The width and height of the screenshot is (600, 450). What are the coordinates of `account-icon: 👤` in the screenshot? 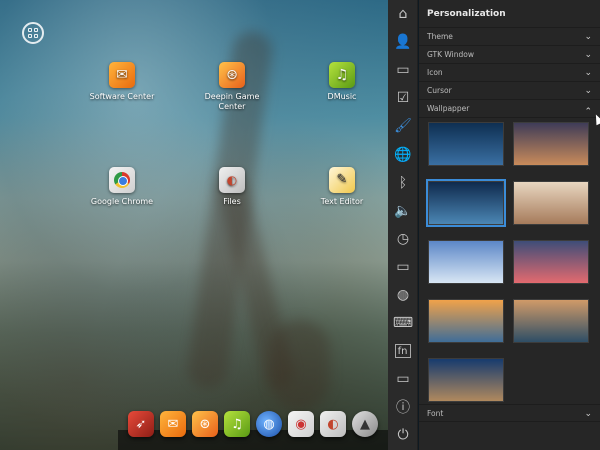 It's located at (403, 42).